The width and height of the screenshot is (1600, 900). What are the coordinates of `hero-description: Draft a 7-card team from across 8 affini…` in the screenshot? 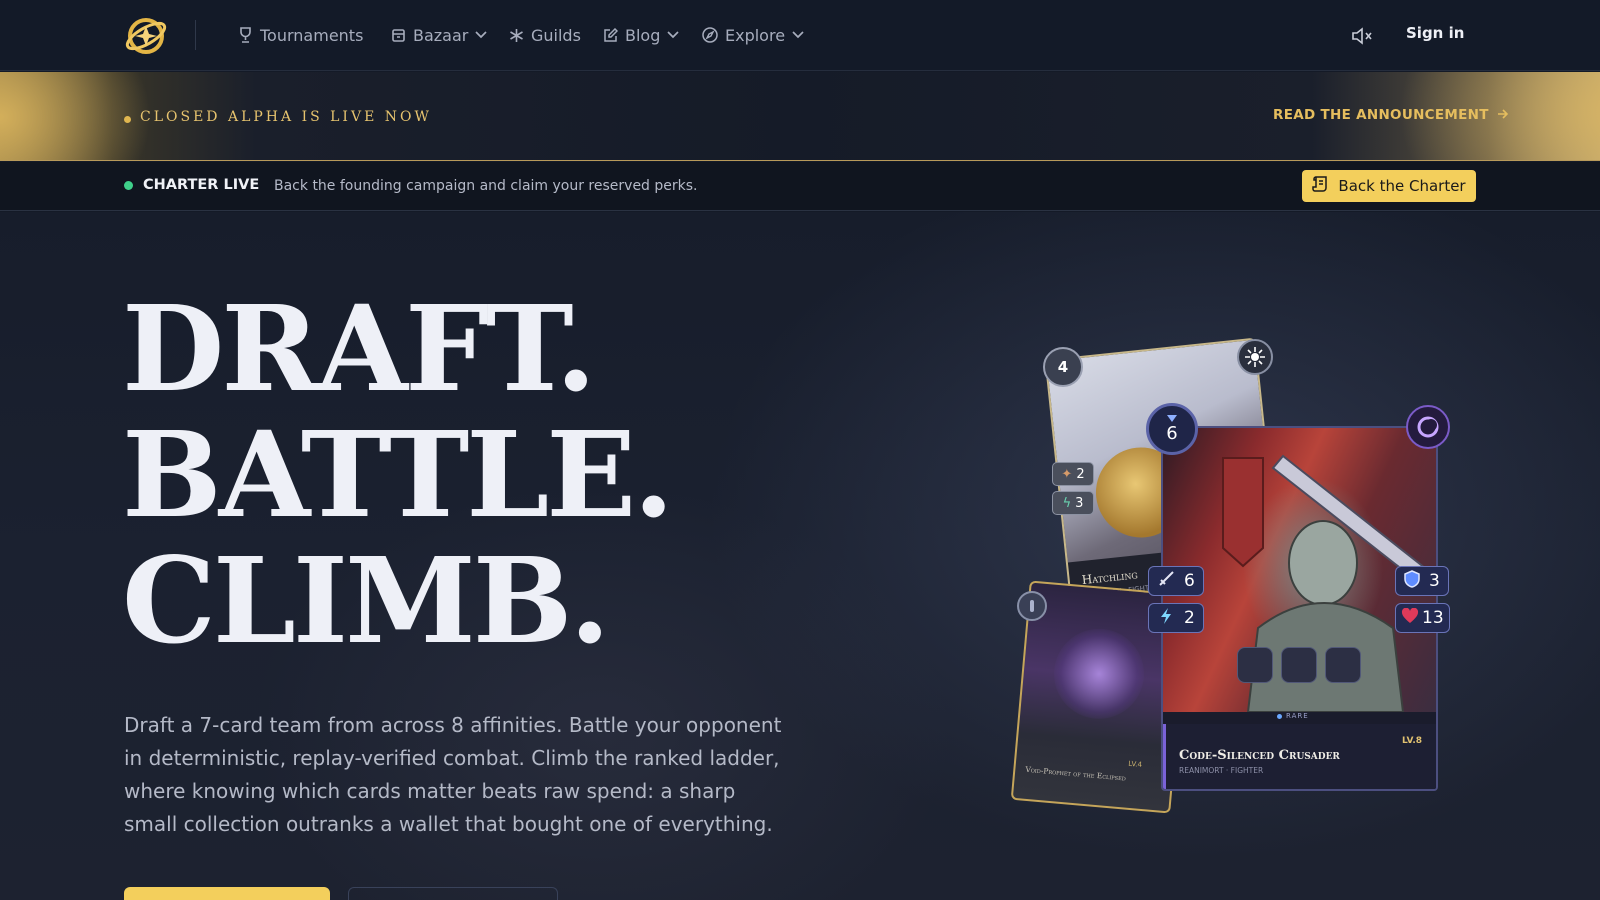 It's located at (453, 774).